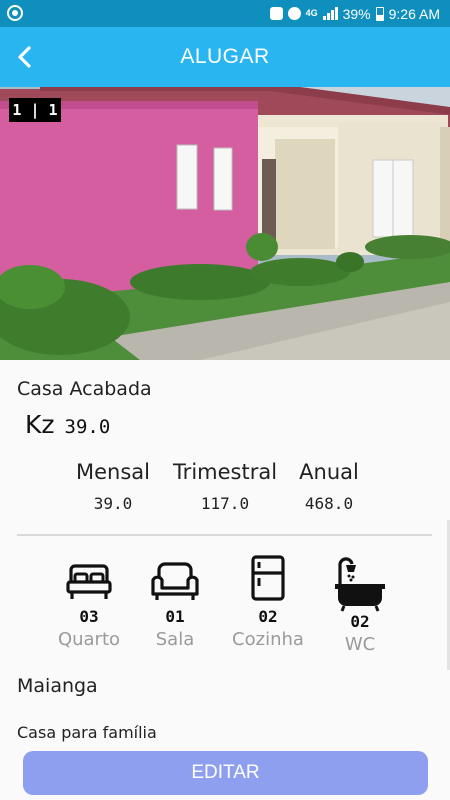  I want to click on period-value: 468.0, so click(329, 503).